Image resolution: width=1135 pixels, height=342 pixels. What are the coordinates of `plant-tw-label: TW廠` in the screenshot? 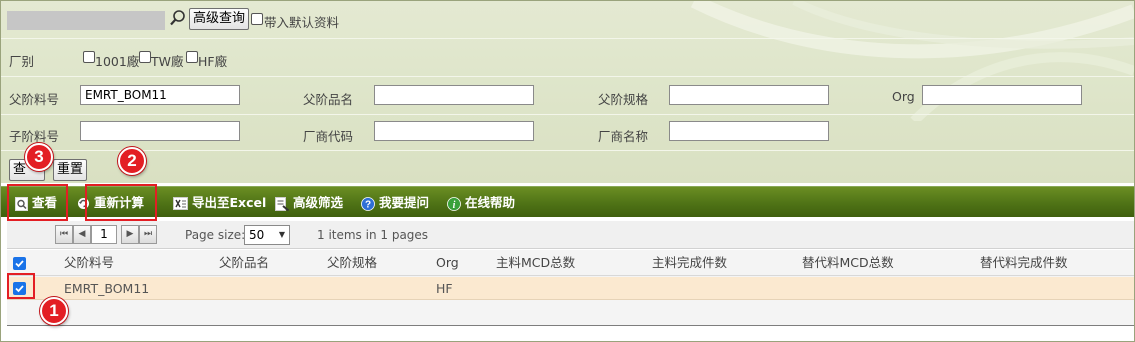 It's located at (167, 61).